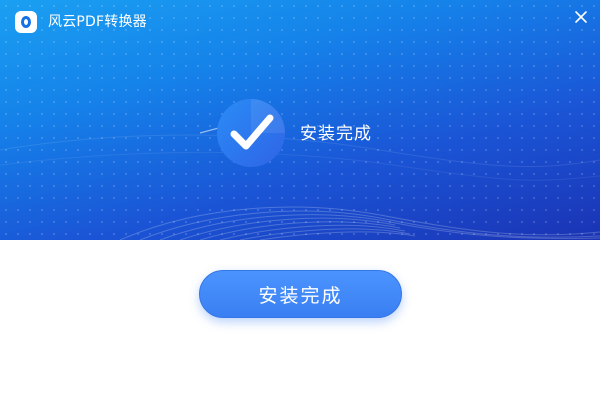 The height and width of the screenshot is (400, 600). I want to click on status-message: 安装完成, so click(336, 134).